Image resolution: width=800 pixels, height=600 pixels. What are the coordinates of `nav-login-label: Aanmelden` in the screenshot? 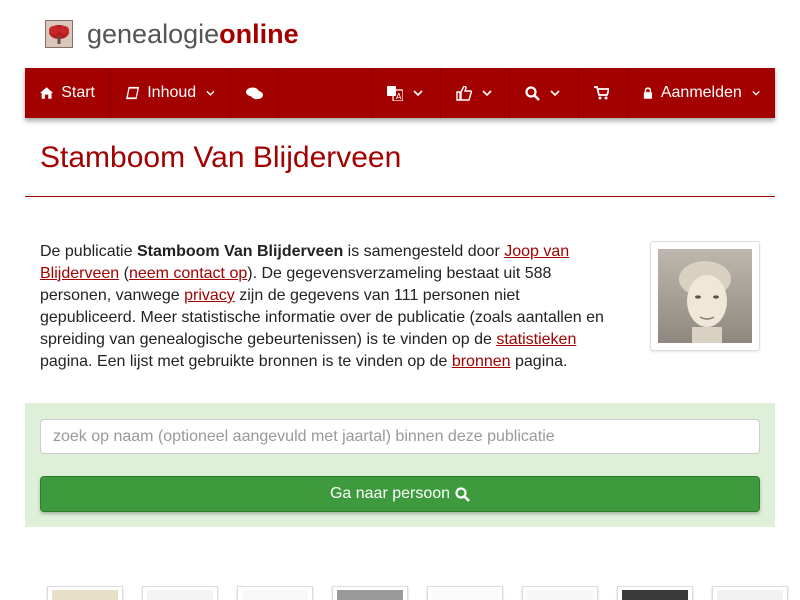 It's located at (701, 92).